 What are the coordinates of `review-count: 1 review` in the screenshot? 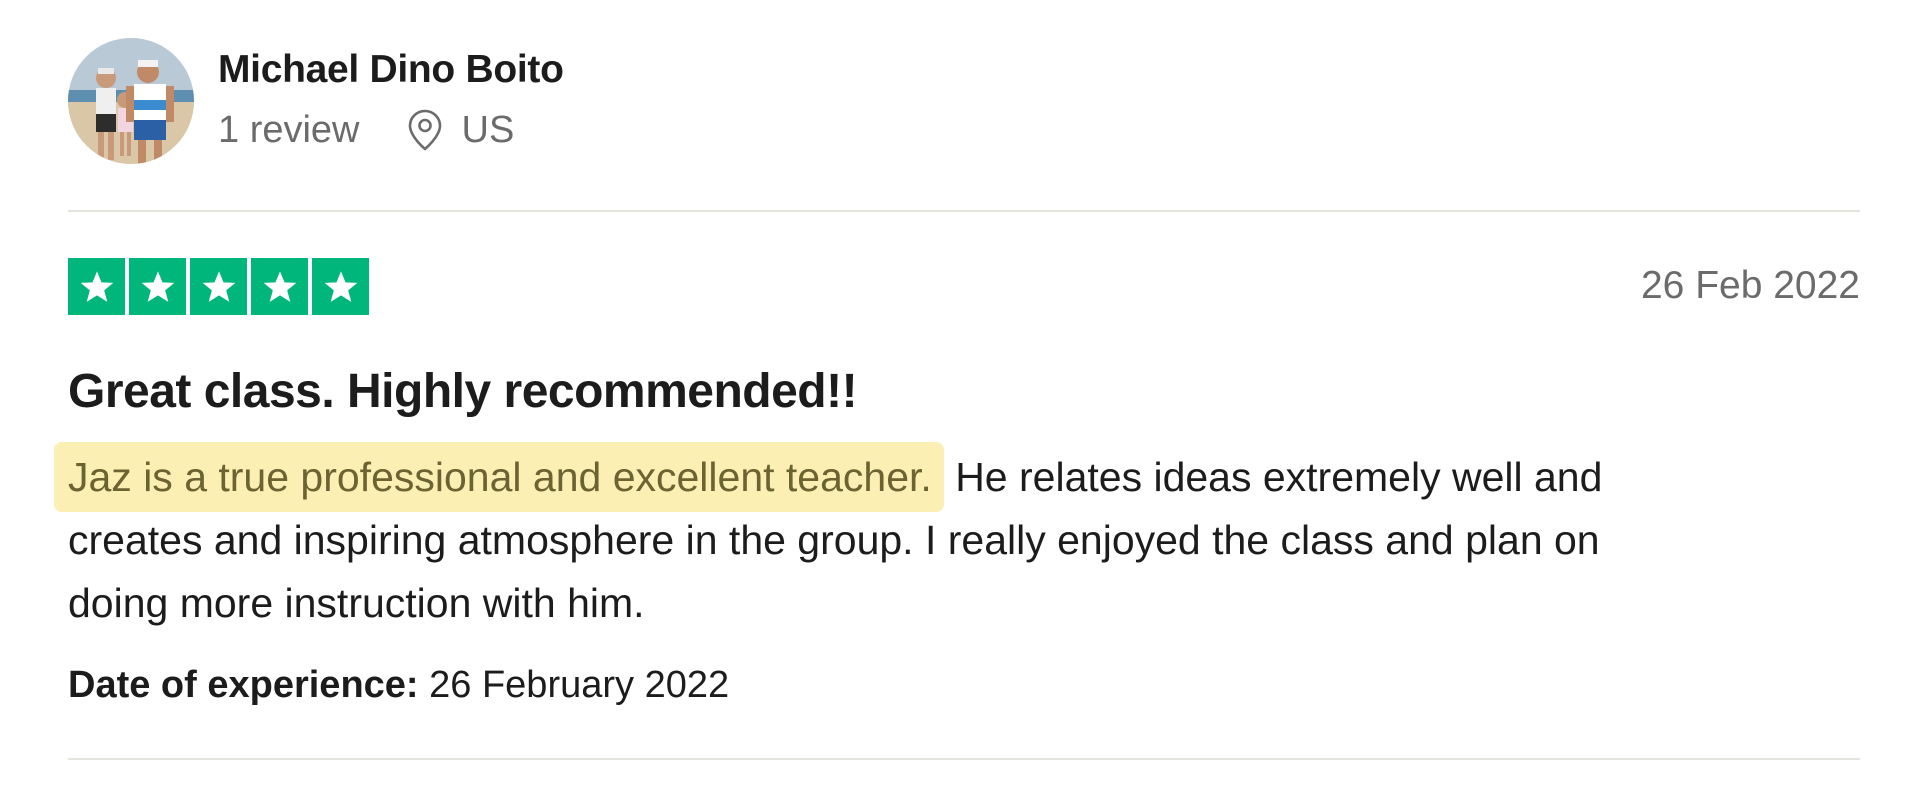 It's located at (289, 130).